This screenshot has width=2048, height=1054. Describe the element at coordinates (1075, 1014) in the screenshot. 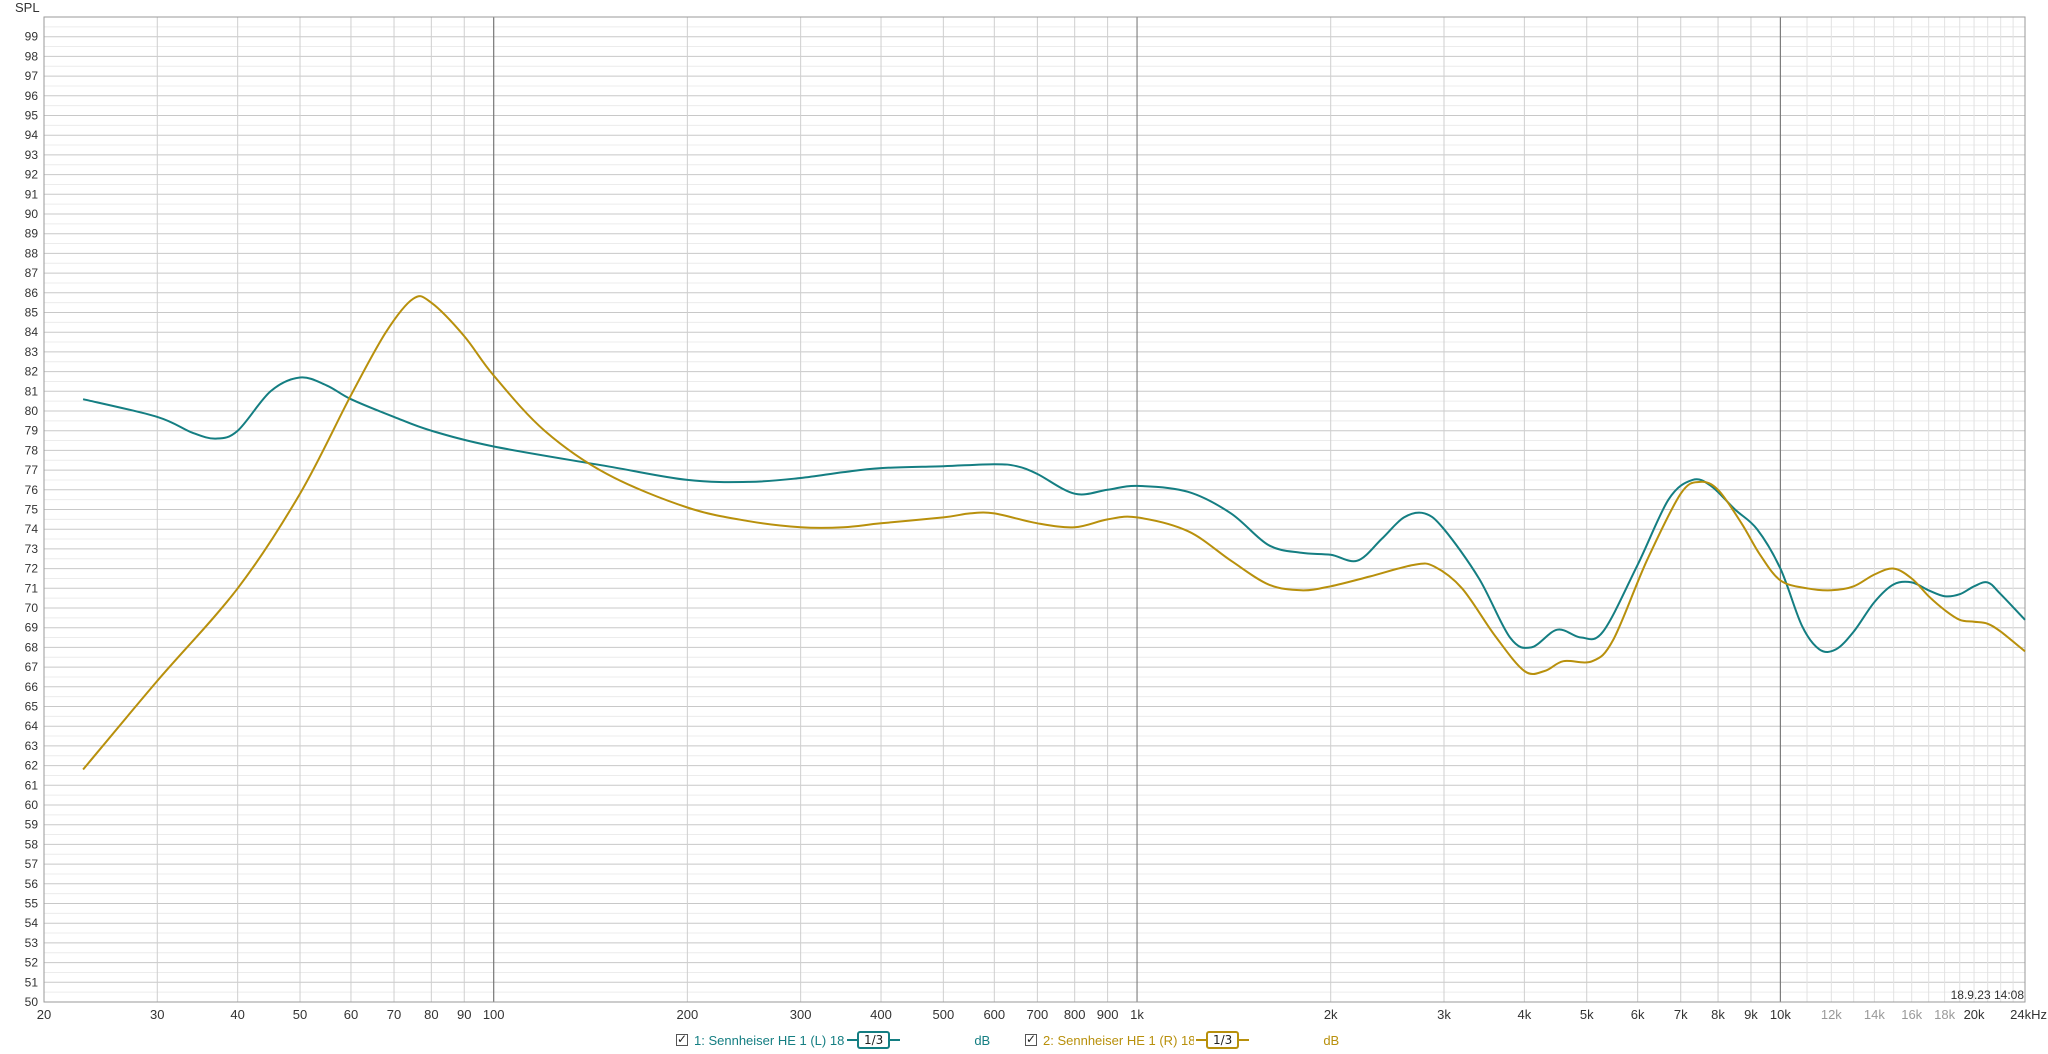

I see `x-tick-label: 800` at that location.